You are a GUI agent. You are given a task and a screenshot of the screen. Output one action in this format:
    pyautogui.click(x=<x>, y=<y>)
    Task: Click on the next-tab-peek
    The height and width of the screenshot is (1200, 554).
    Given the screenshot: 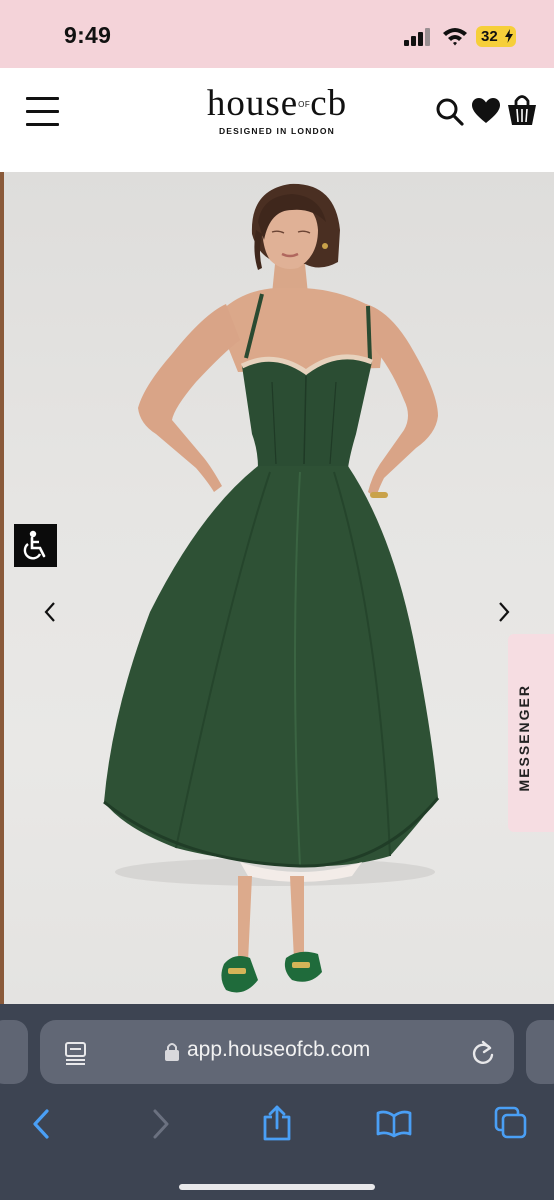 What is the action you would take?
    pyautogui.click(x=540, y=1052)
    